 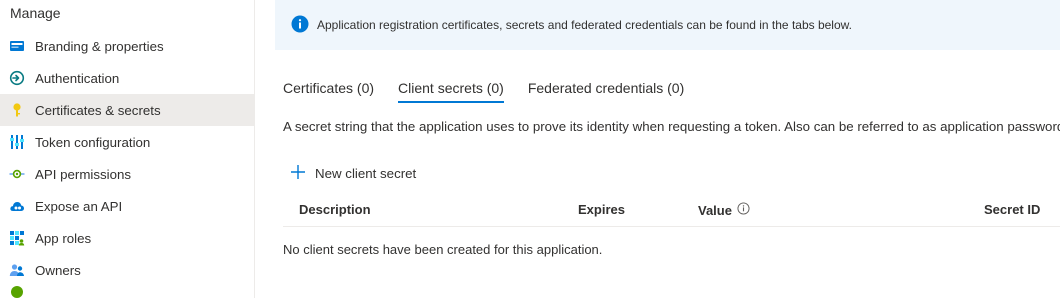 I want to click on sidebar-item-branding: Branding & properties, so click(x=127, y=46).